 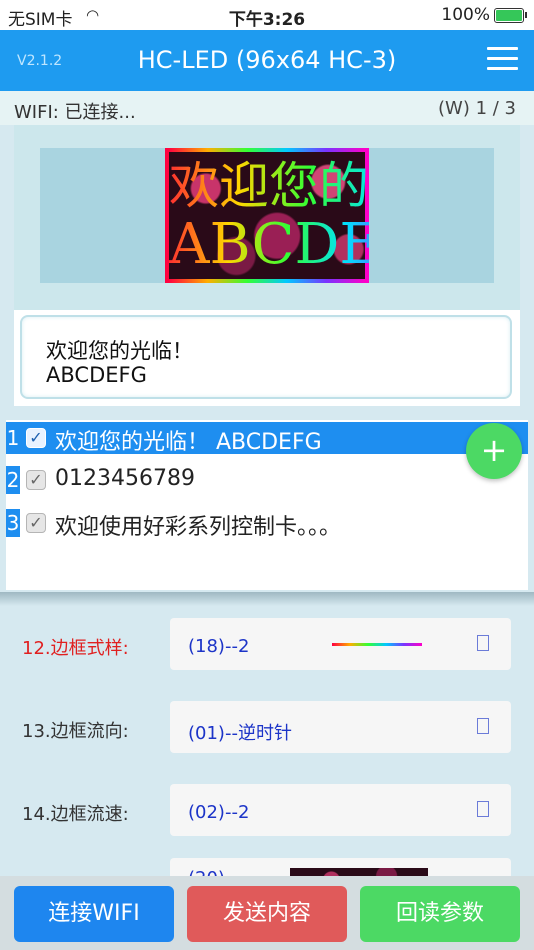 What do you see at coordinates (13, 480) in the screenshot?
I see `item-number: 2` at bounding box center [13, 480].